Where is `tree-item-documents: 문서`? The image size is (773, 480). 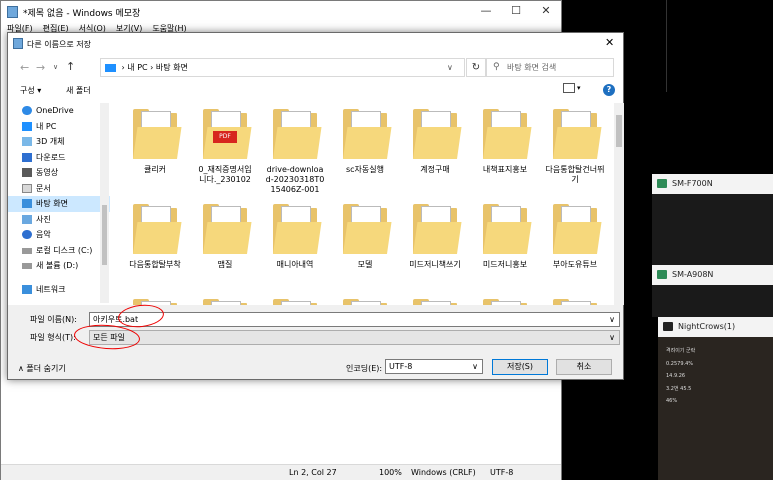 tree-item-documents: 문서 is located at coordinates (59, 189).